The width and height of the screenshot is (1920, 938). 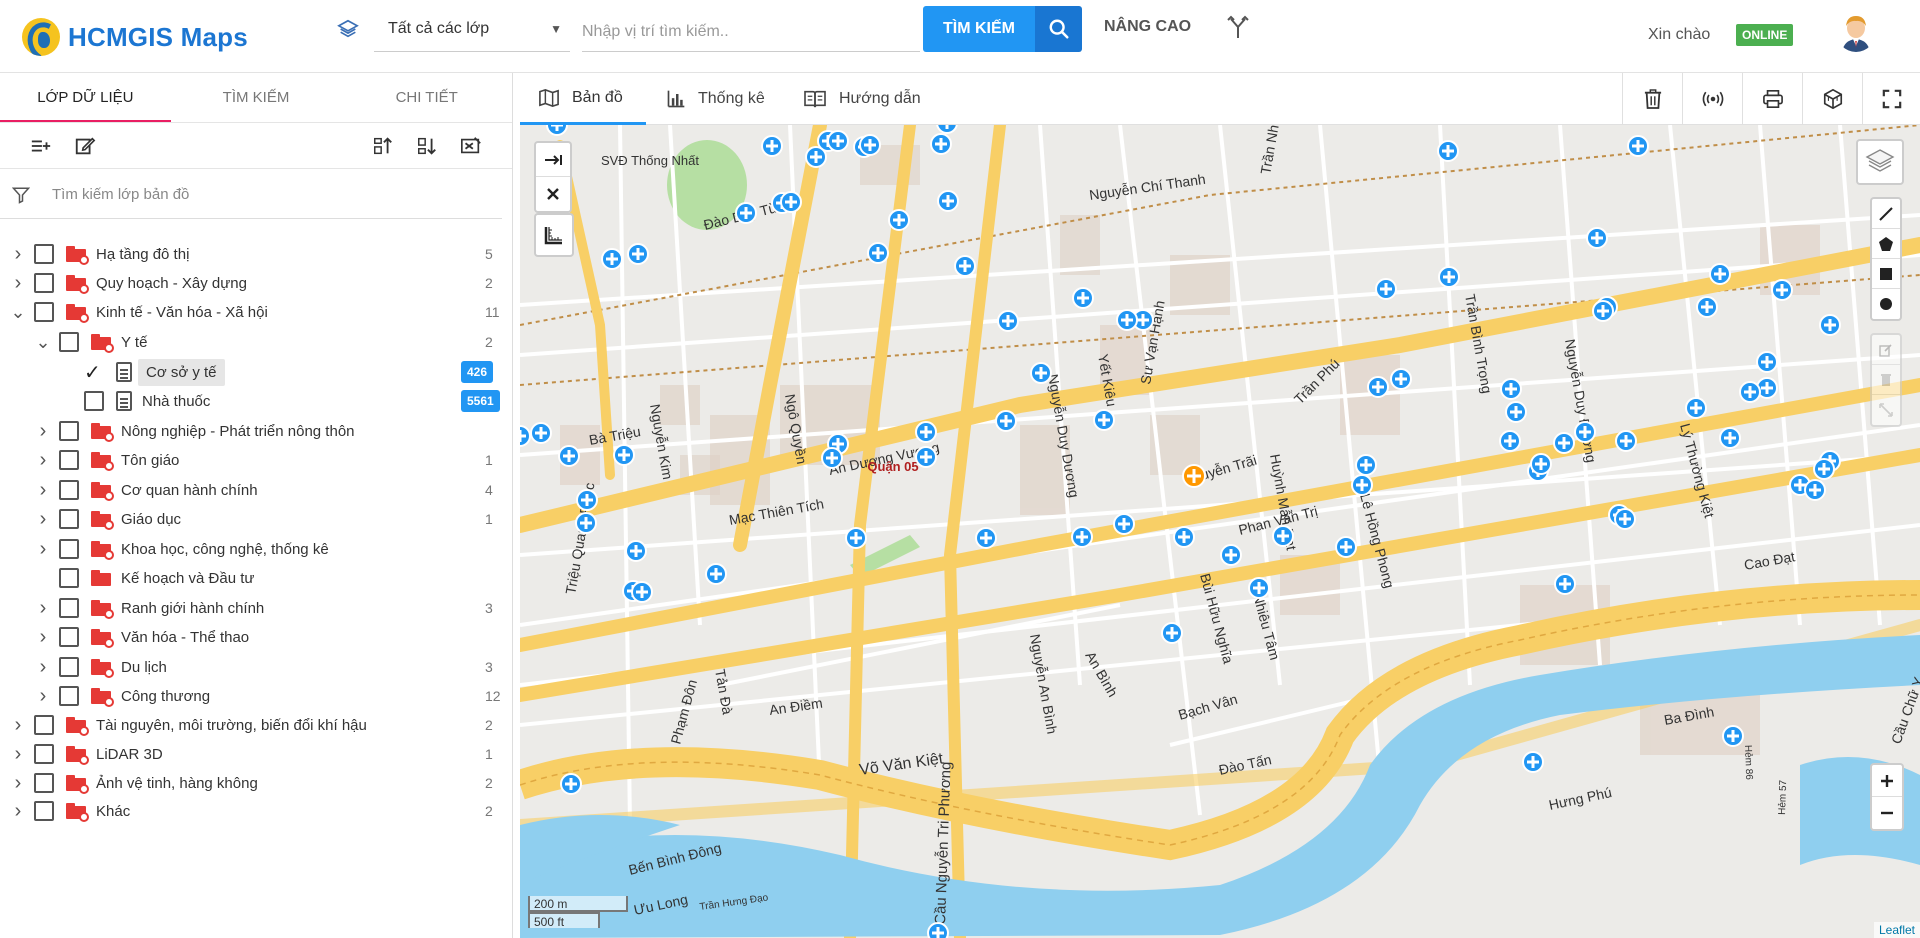 I want to click on print-button, so click(x=1772, y=99).